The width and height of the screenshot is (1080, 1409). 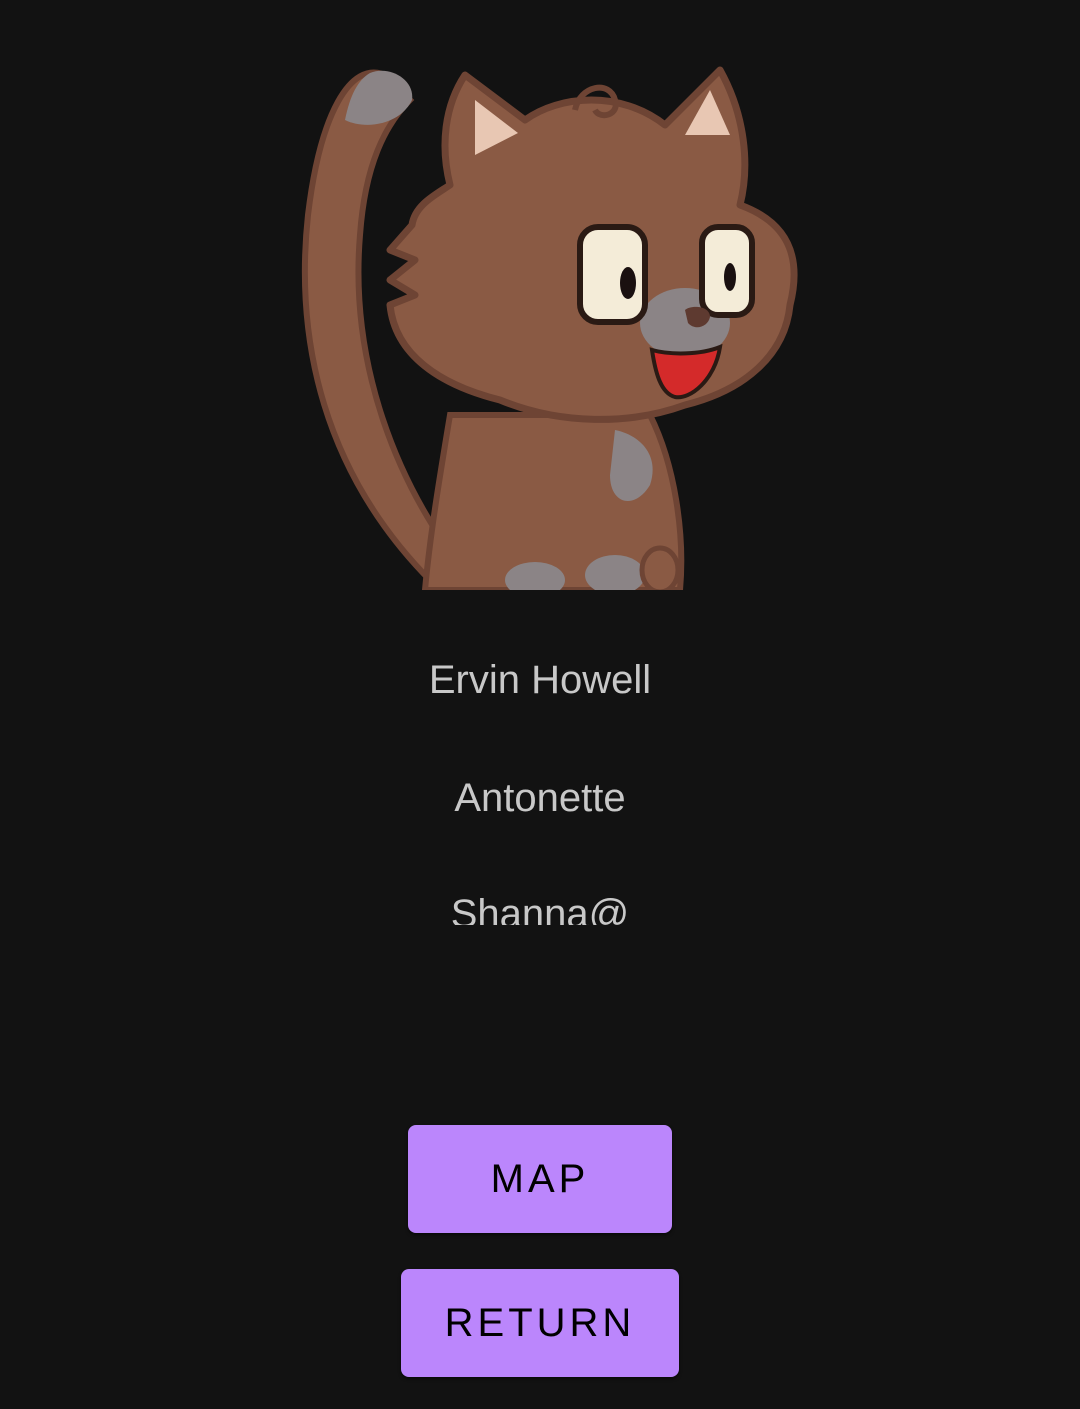 What do you see at coordinates (540, 908) in the screenshot?
I see `user-email: Shanna@` at bounding box center [540, 908].